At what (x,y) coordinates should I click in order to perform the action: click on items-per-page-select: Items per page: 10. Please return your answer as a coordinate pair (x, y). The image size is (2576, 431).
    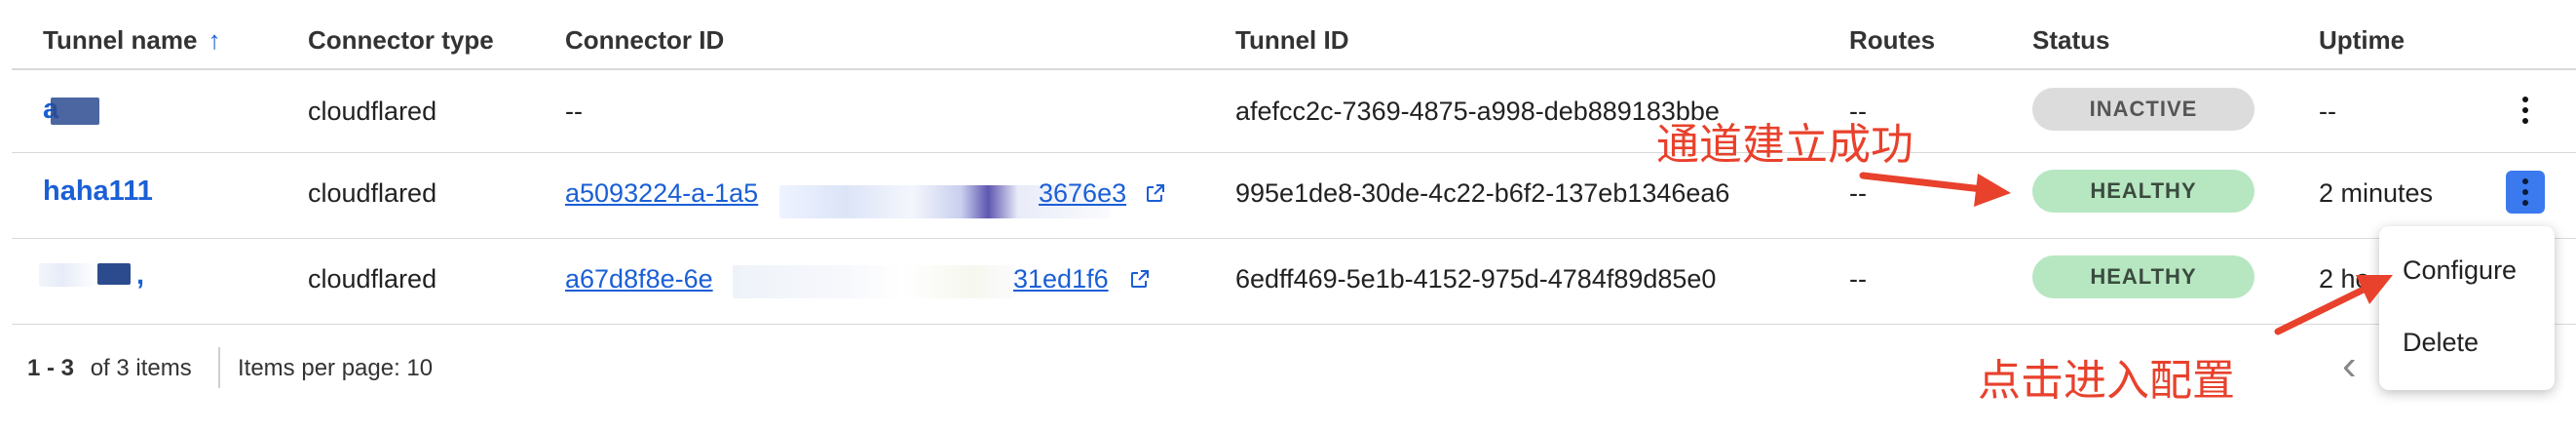
    Looking at the image, I should click on (335, 368).